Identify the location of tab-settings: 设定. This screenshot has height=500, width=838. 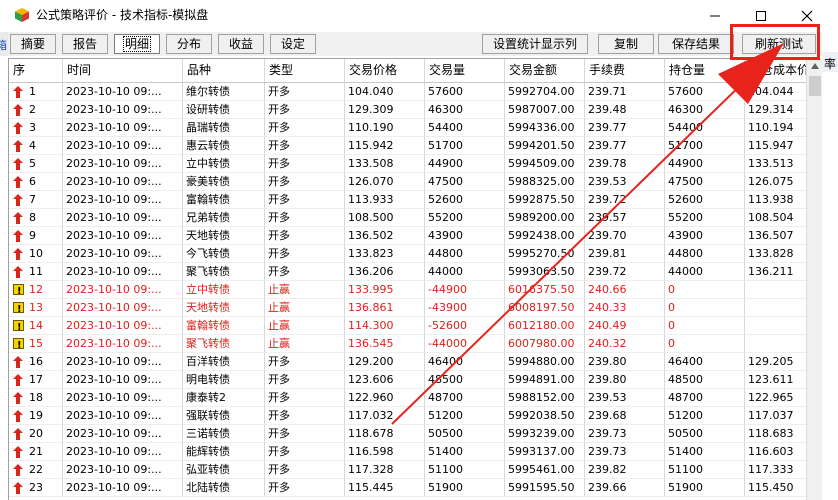
(293, 44).